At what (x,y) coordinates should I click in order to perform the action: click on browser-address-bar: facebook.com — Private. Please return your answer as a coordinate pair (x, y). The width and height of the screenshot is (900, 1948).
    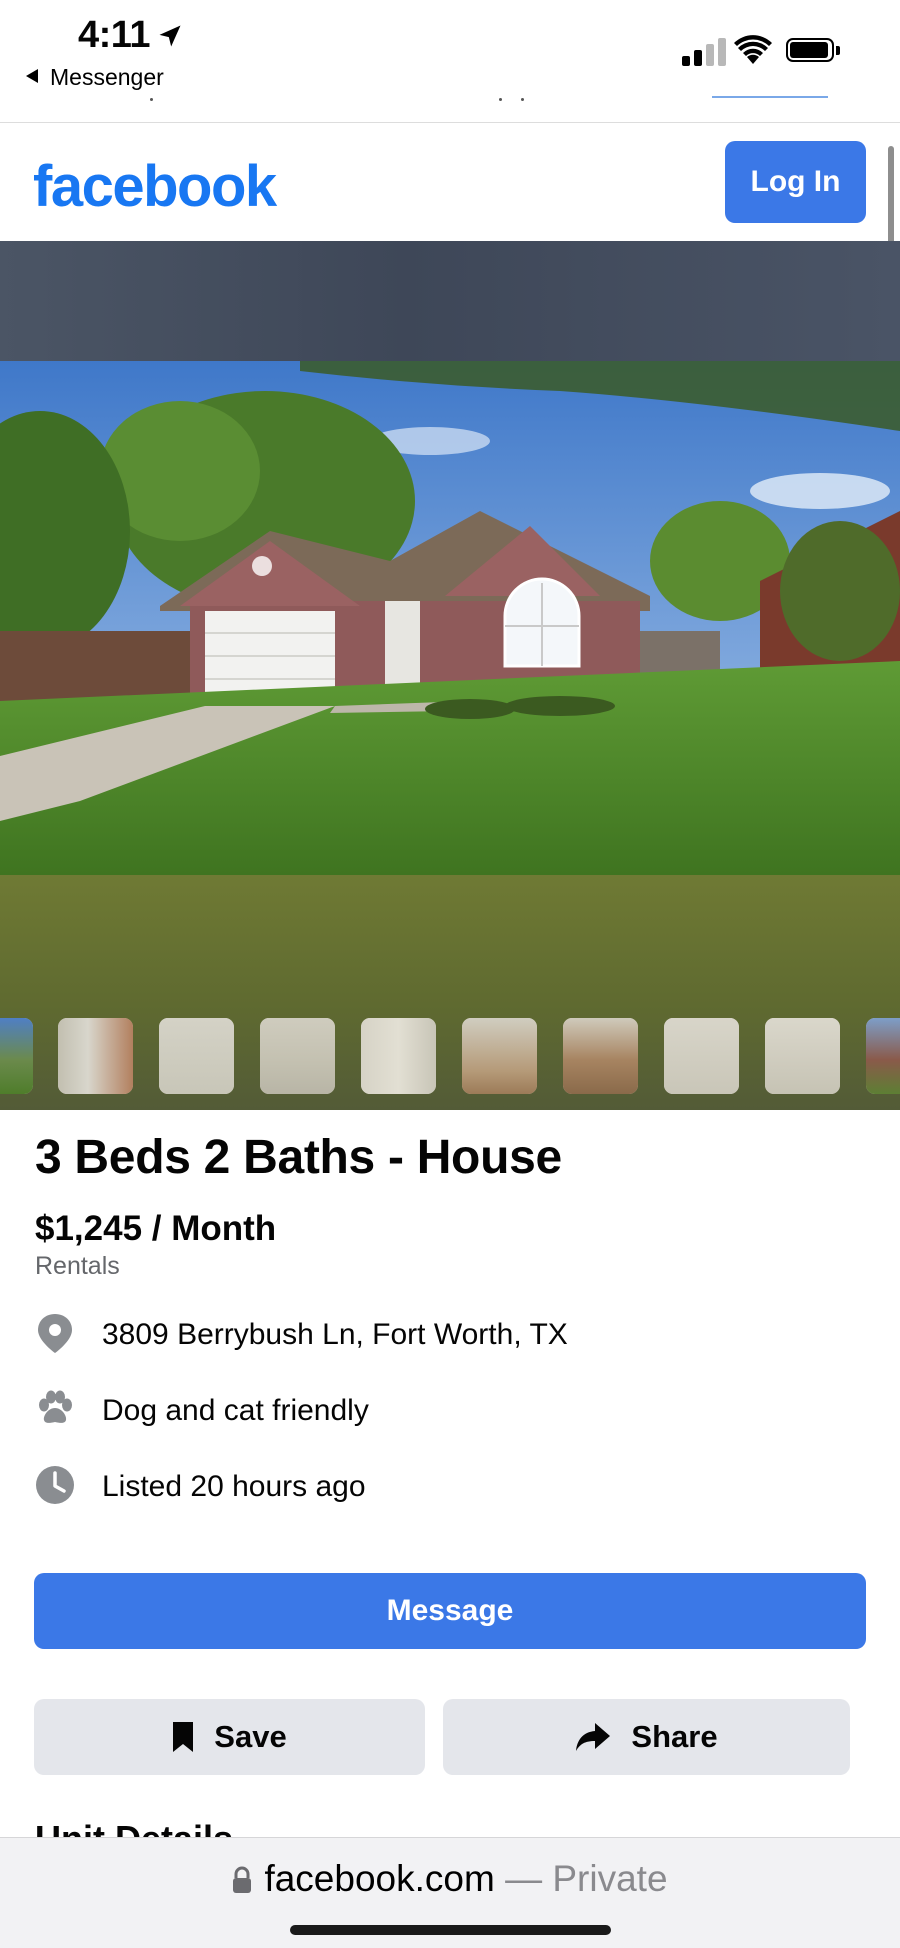
    Looking at the image, I should click on (450, 1892).